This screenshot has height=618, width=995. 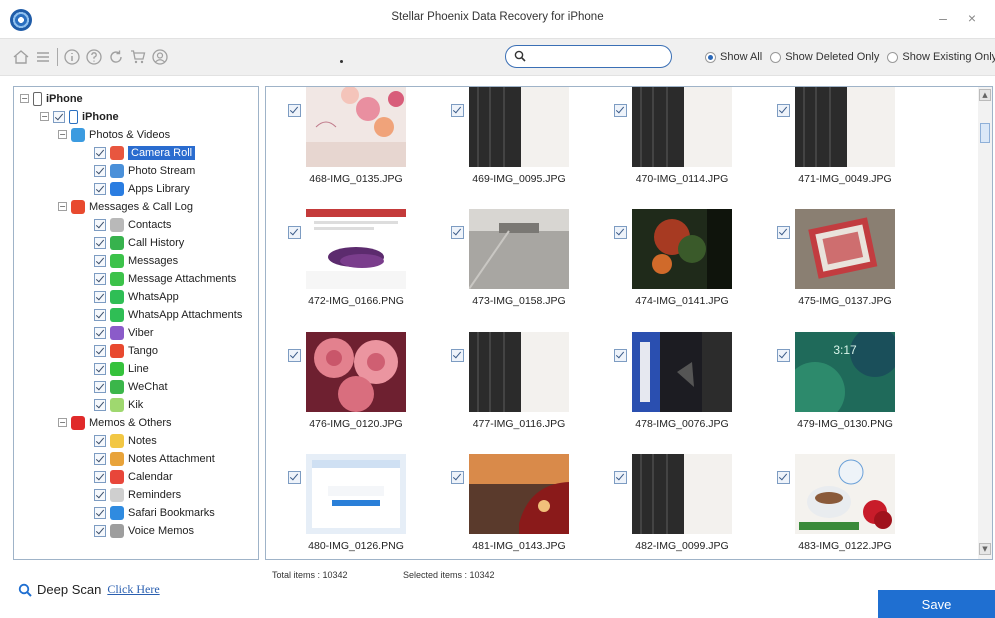 I want to click on tree-item-wechat: WeChat, so click(x=131, y=386).